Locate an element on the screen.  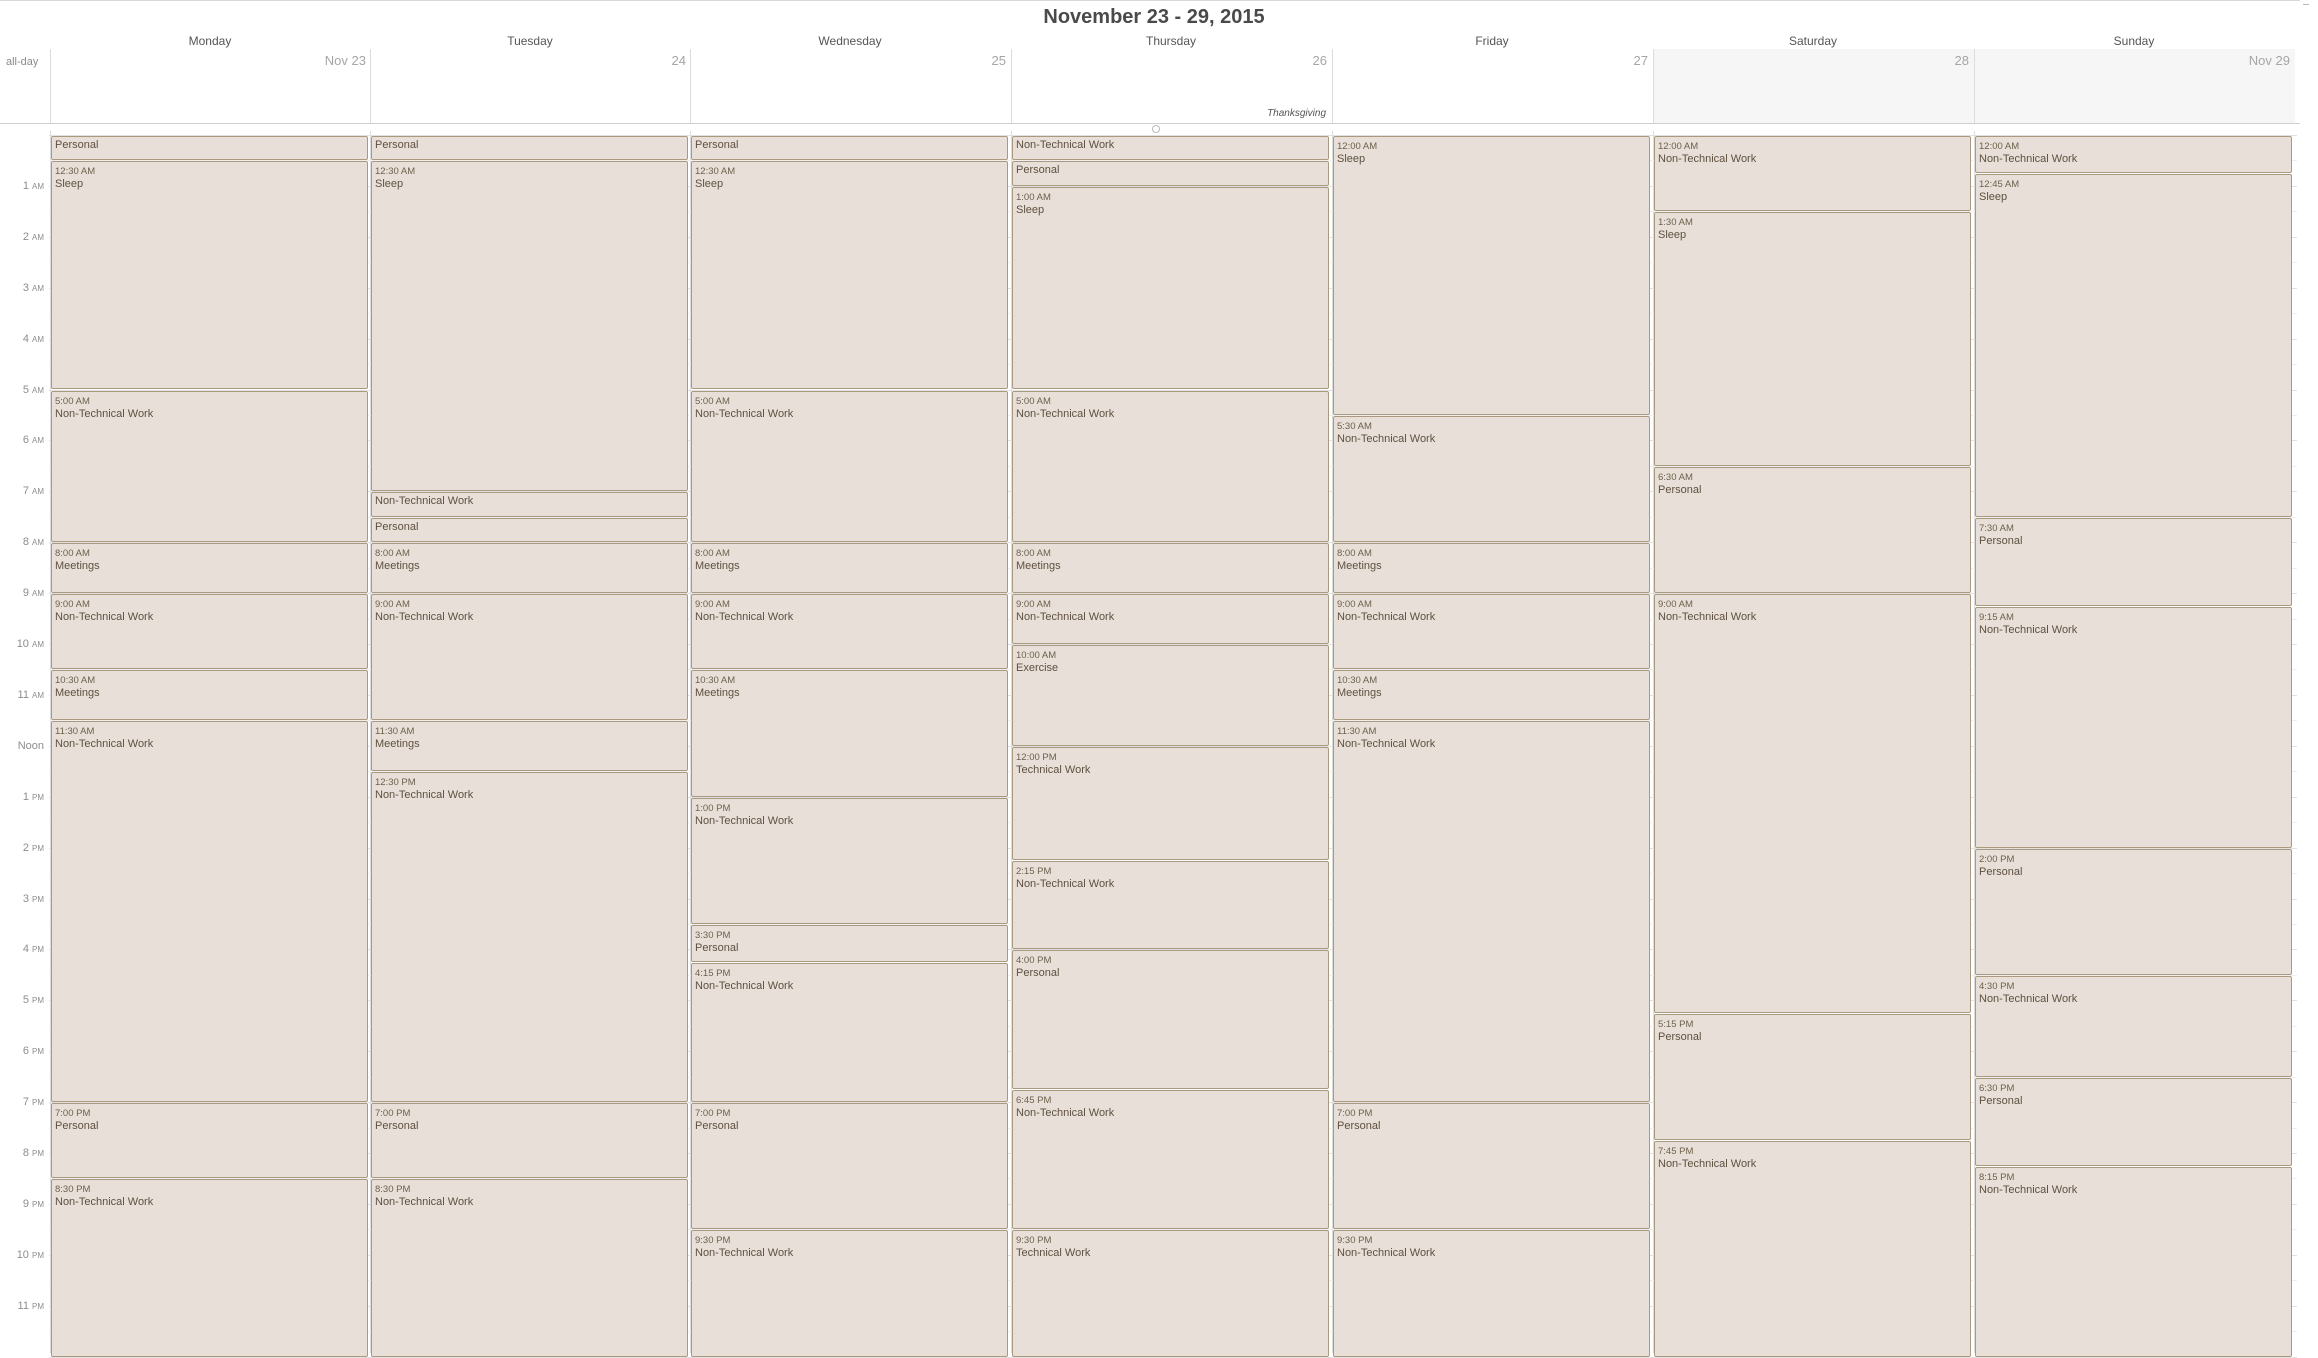
event-time: 8:00 AM is located at coordinates (72, 554).